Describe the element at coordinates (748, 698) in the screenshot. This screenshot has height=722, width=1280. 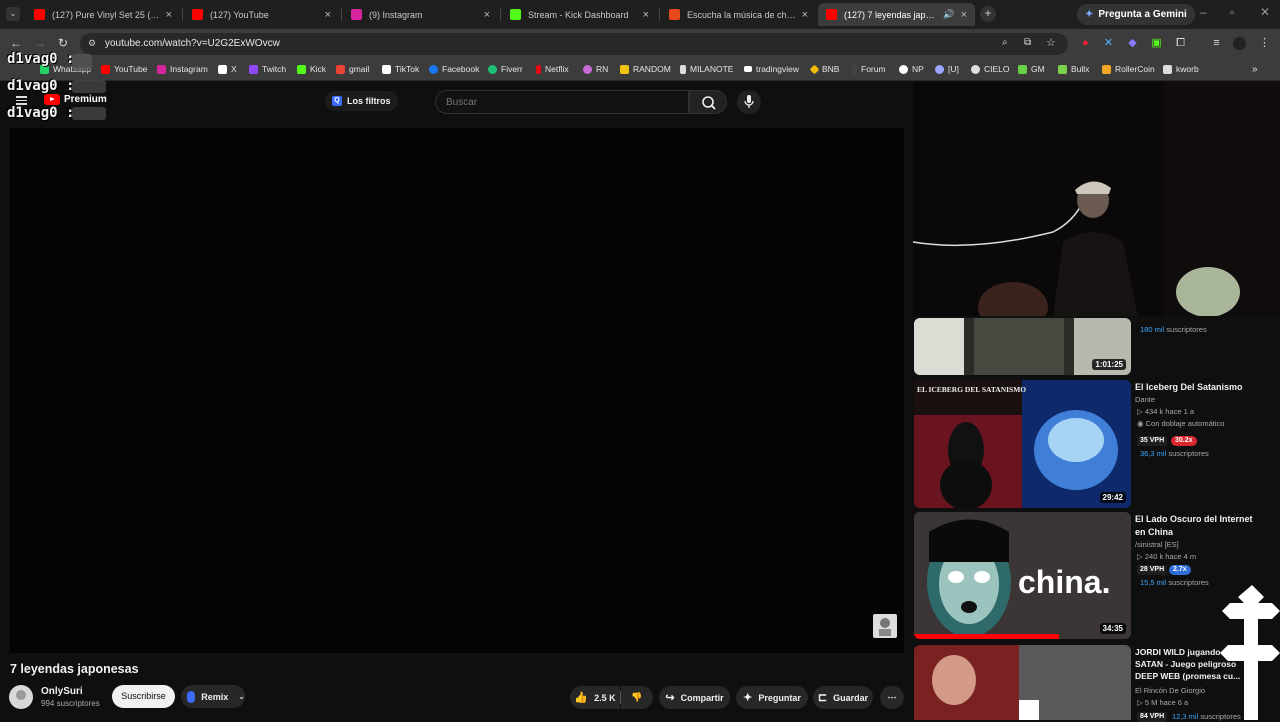
I see `sparkle-icon: ✦` at that location.